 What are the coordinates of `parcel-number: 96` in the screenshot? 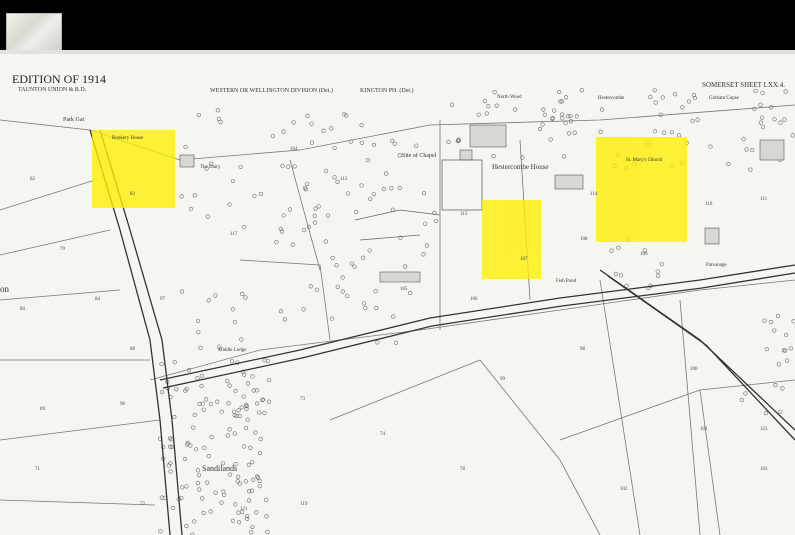 It's located at (123, 404).